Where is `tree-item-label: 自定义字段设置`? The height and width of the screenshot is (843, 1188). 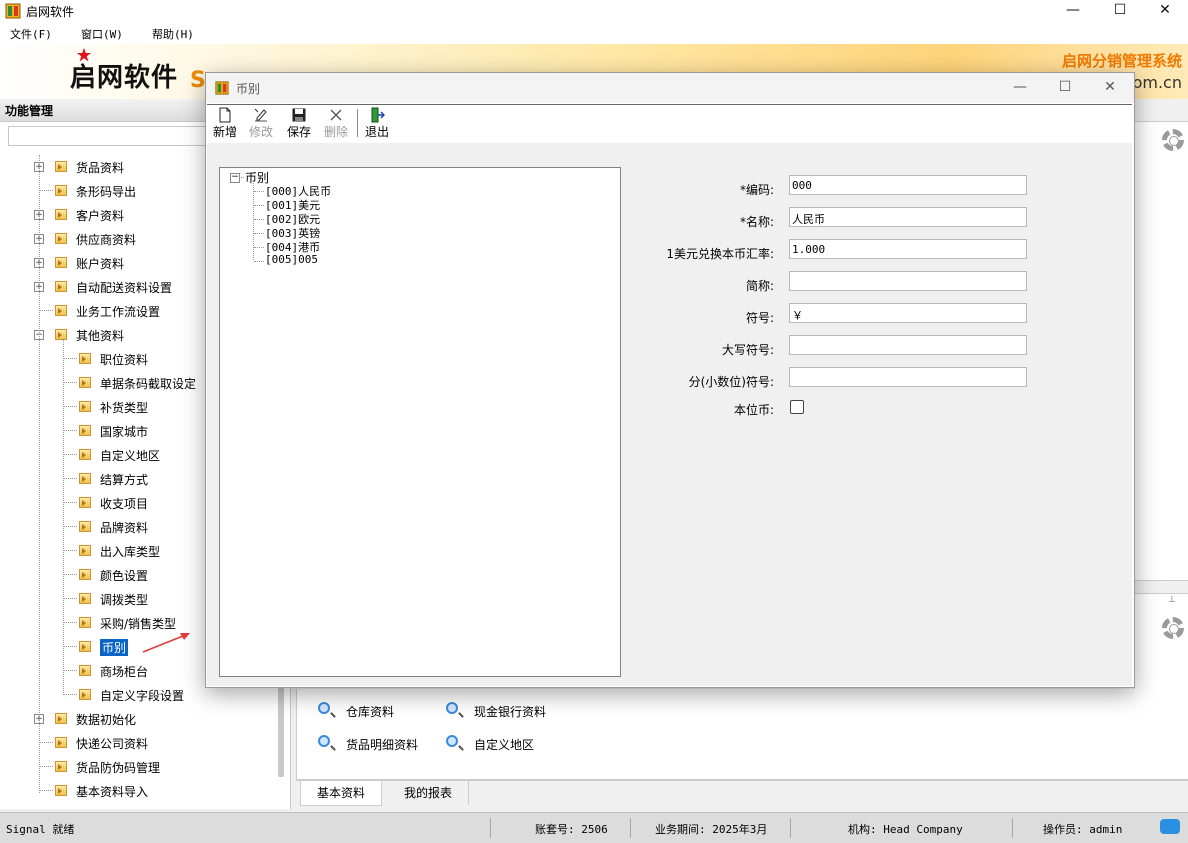
tree-item-label: 自定义字段设置 is located at coordinates (142, 696).